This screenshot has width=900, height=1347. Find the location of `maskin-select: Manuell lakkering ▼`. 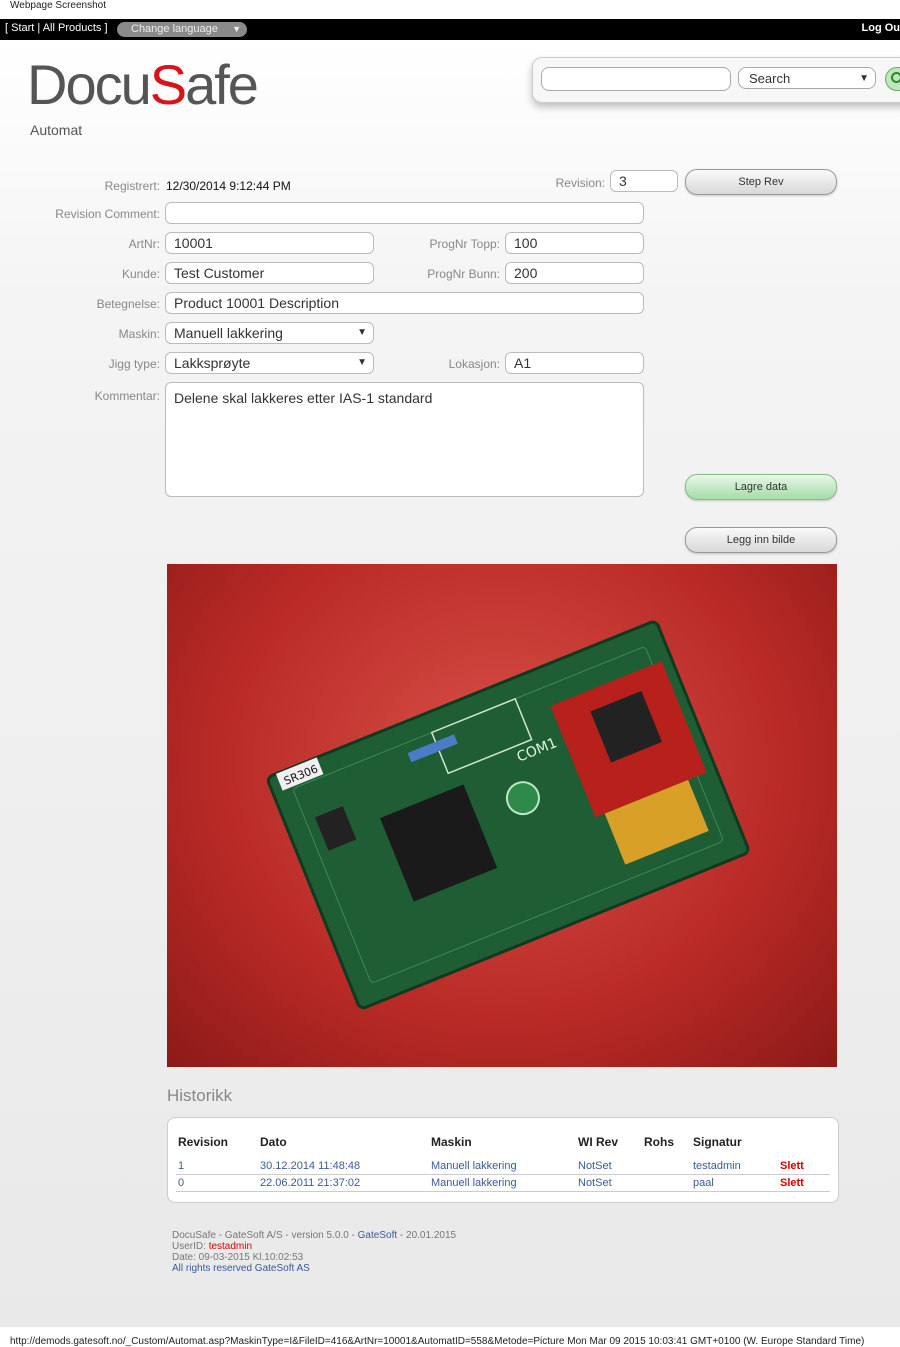

maskin-select: Manuell lakkering ▼ is located at coordinates (269, 333).